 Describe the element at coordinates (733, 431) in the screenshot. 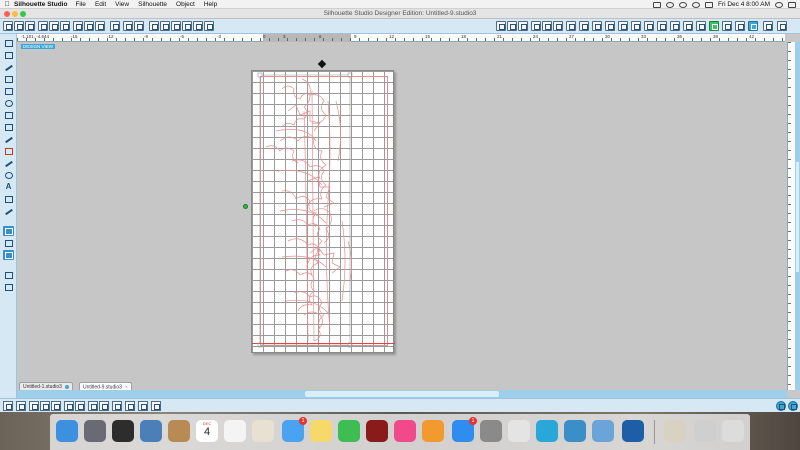

I see `trash-icon` at that location.